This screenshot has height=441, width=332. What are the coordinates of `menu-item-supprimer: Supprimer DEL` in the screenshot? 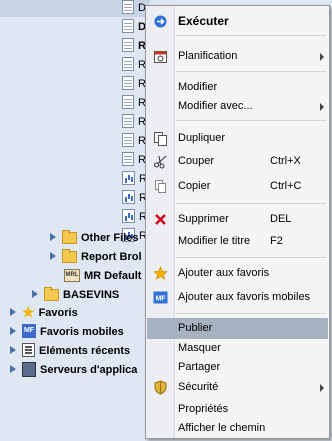 It's located at (237, 219).